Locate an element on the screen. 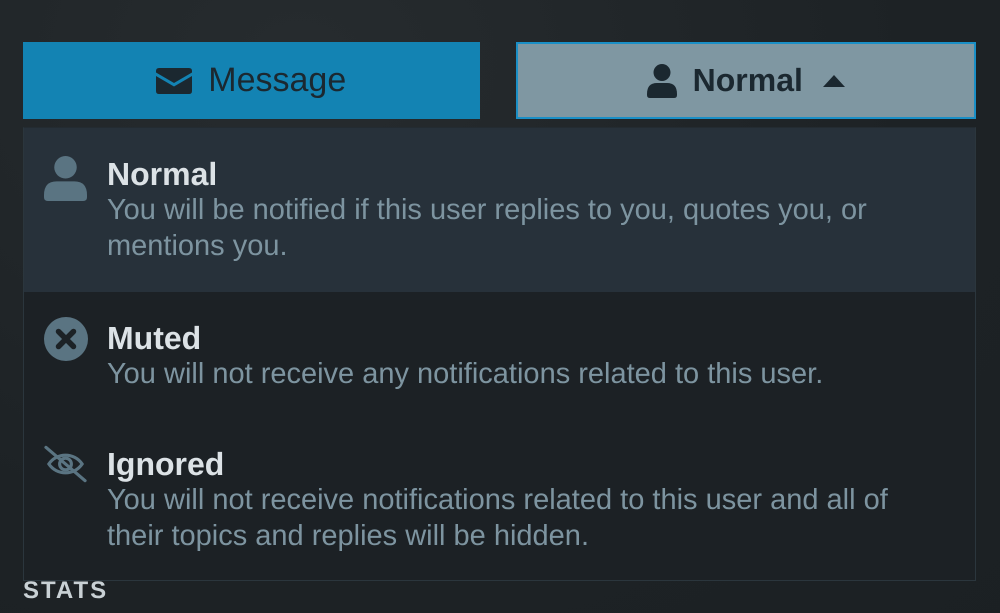 The height and width of the screenshot is (613, 1000). option-description: You will not receive any notifications related to this user. is located at coordinates (465, 374).